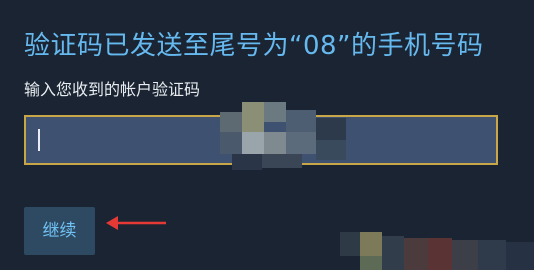 This screenshot has height=270, width=534. What do you see at coordinates (39, 140) in the screenshot?
I see `text-caret` at bounding box center [39, 140].